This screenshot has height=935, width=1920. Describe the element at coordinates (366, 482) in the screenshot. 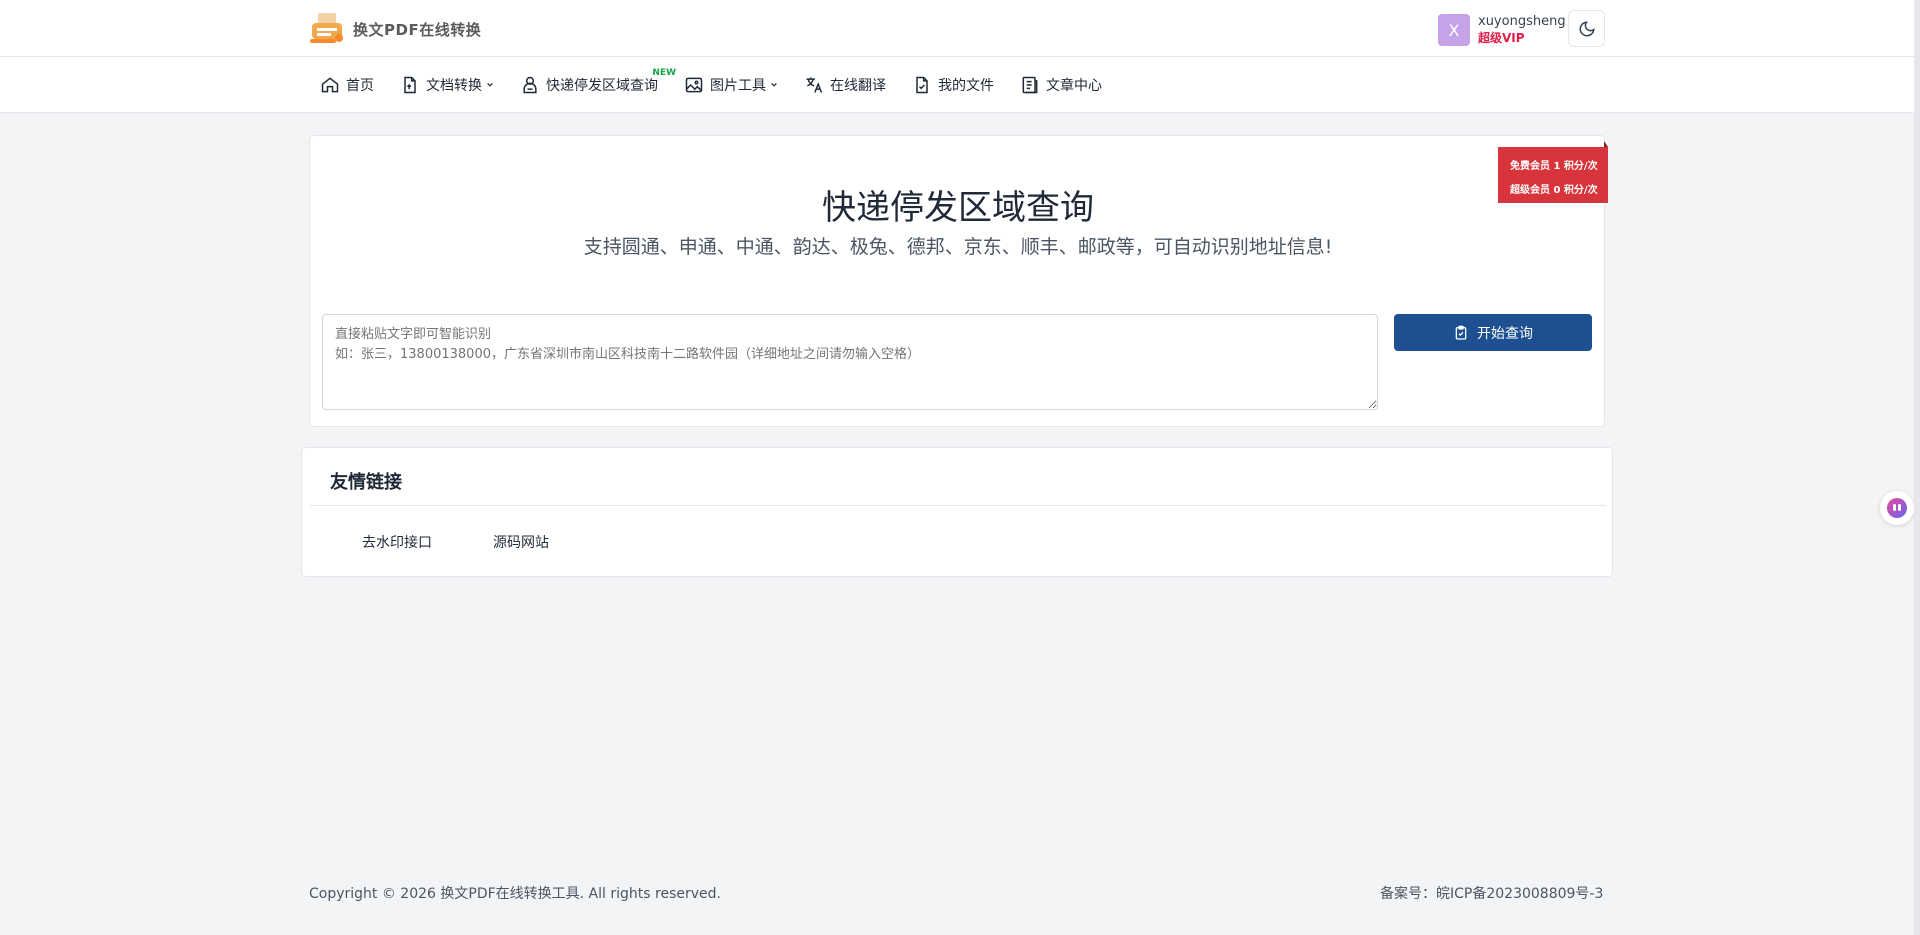

I see `friend-links-title: 友情链接` at that location.